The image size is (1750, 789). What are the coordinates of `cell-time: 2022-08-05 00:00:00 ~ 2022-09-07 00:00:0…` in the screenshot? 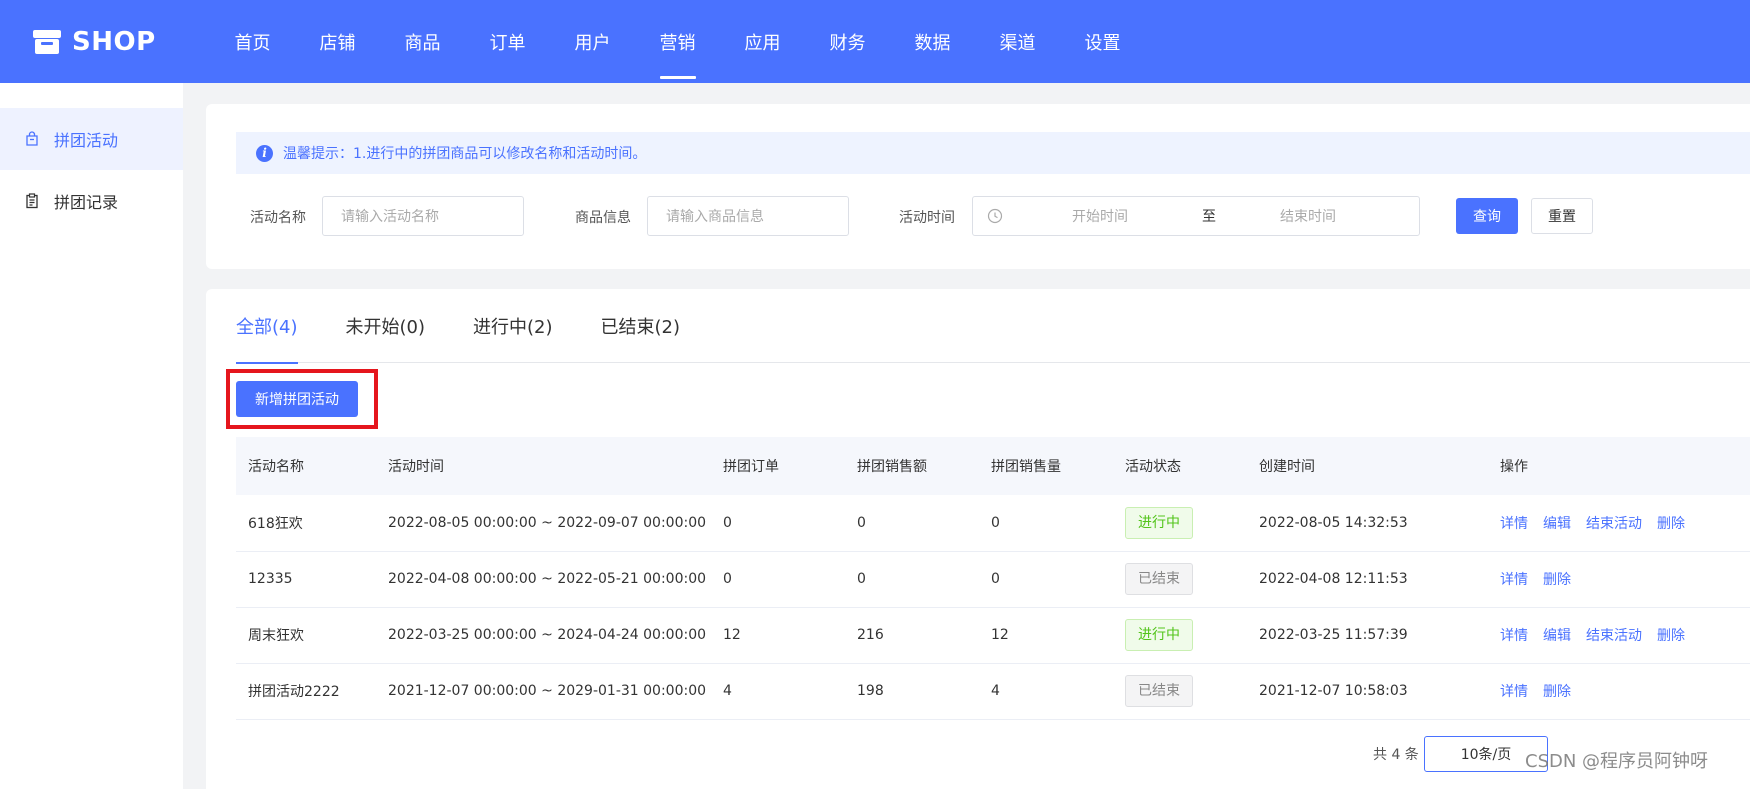 It's located at (543, 523).